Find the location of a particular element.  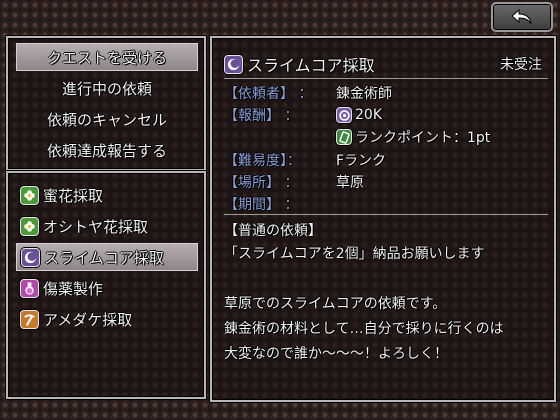

menu-item-report: 依頼達成報告する is located at coordinates (107, 150).